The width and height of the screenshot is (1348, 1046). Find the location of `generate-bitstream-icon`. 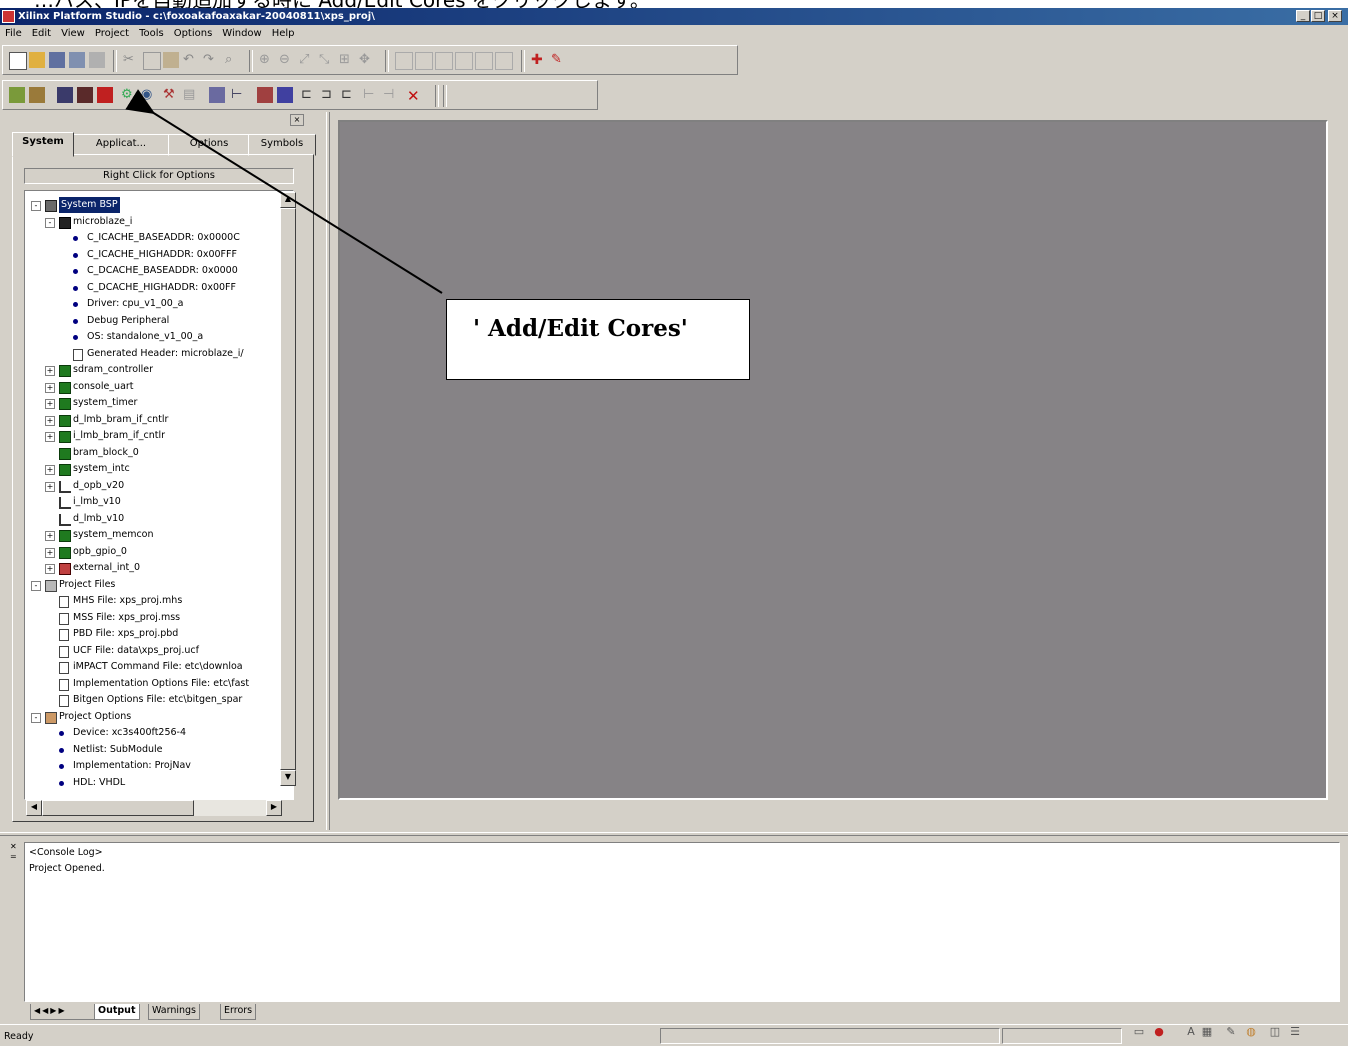

generate-bitstream-icon is located at coordinates (85, 95).